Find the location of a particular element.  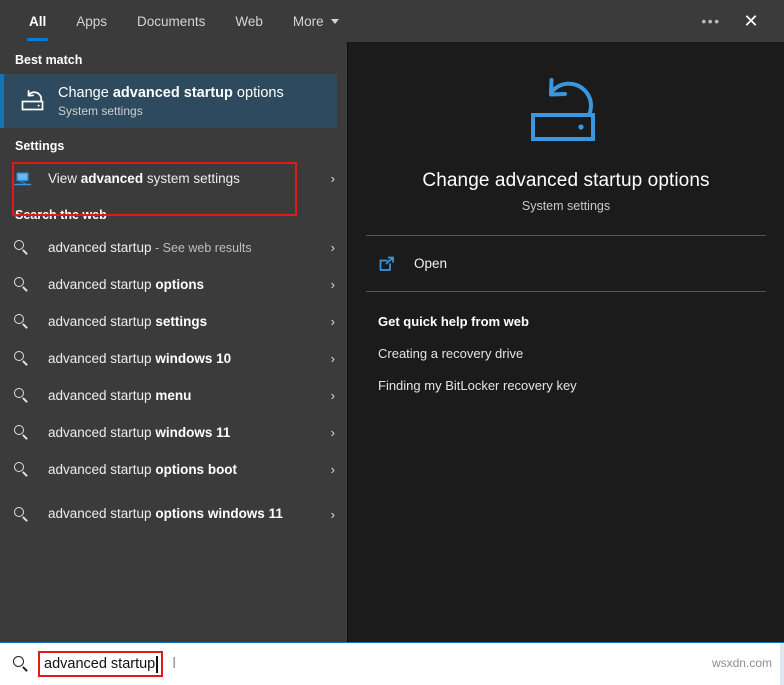

tab-apps-label: Apps is located at coordinates (92, 21).